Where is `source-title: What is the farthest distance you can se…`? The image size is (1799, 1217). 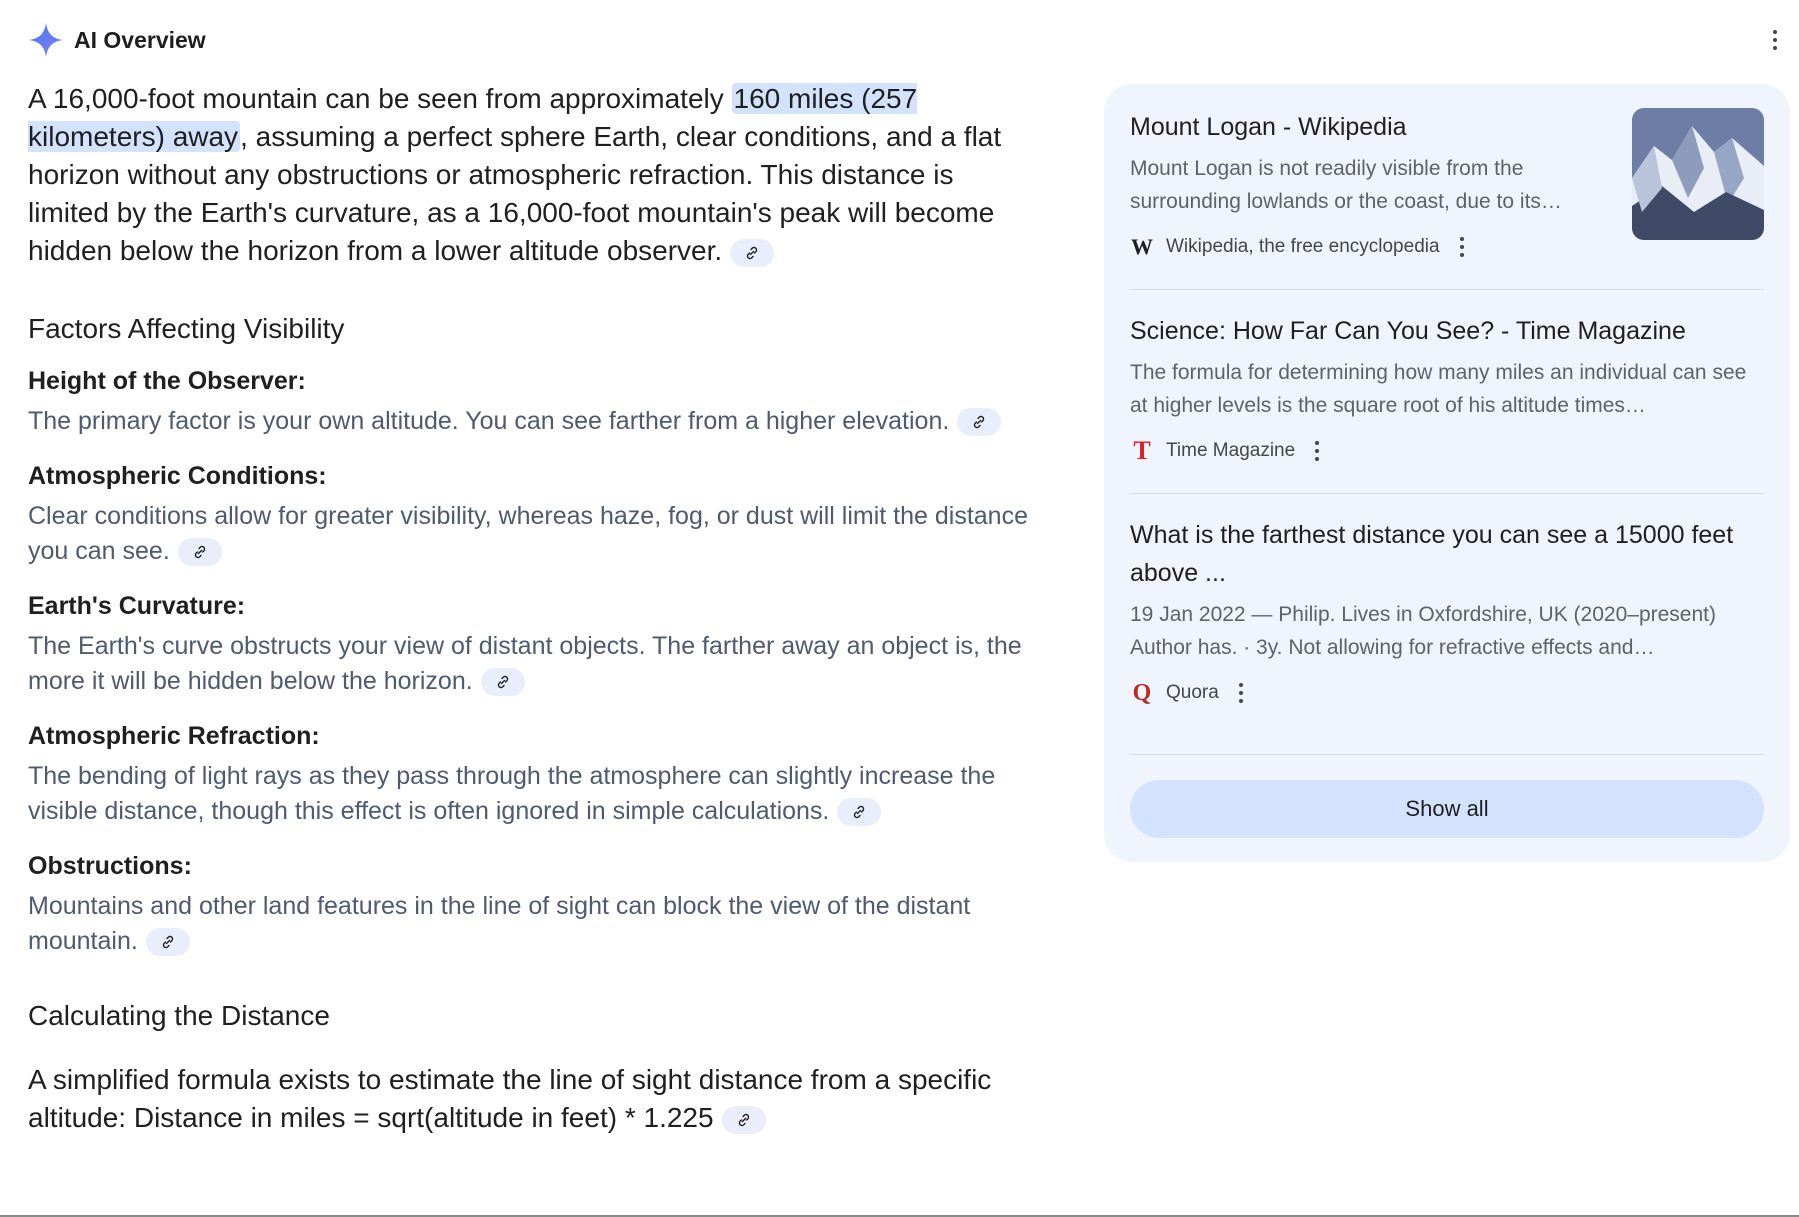
source-title: What is the farthest distance you can se… is located at coordinates (1447, 554).